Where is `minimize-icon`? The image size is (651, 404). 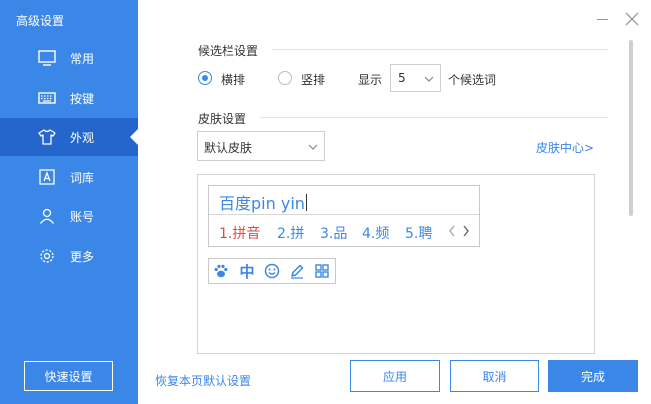 minimize-icon is located at coordinates (602, 19).